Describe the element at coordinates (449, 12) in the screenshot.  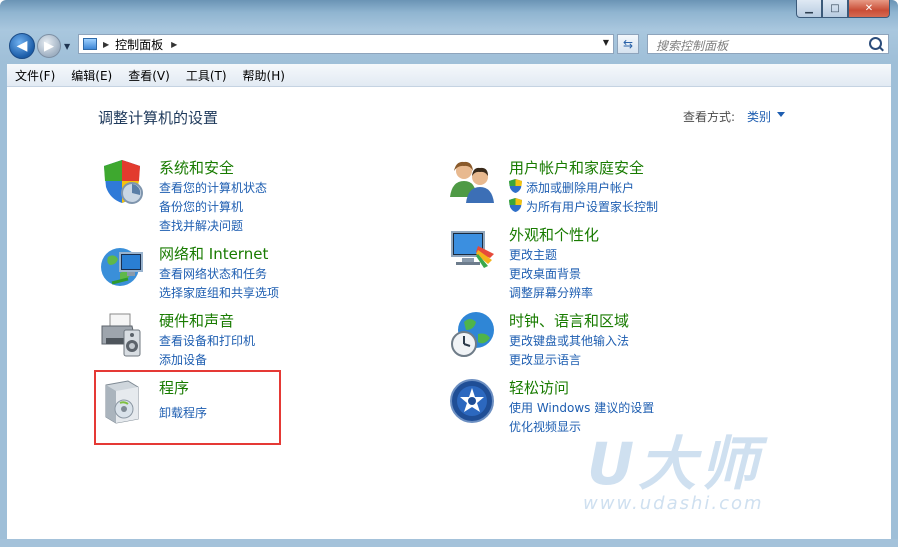
I see `title-bar: ▁ □ ✕` at that location.